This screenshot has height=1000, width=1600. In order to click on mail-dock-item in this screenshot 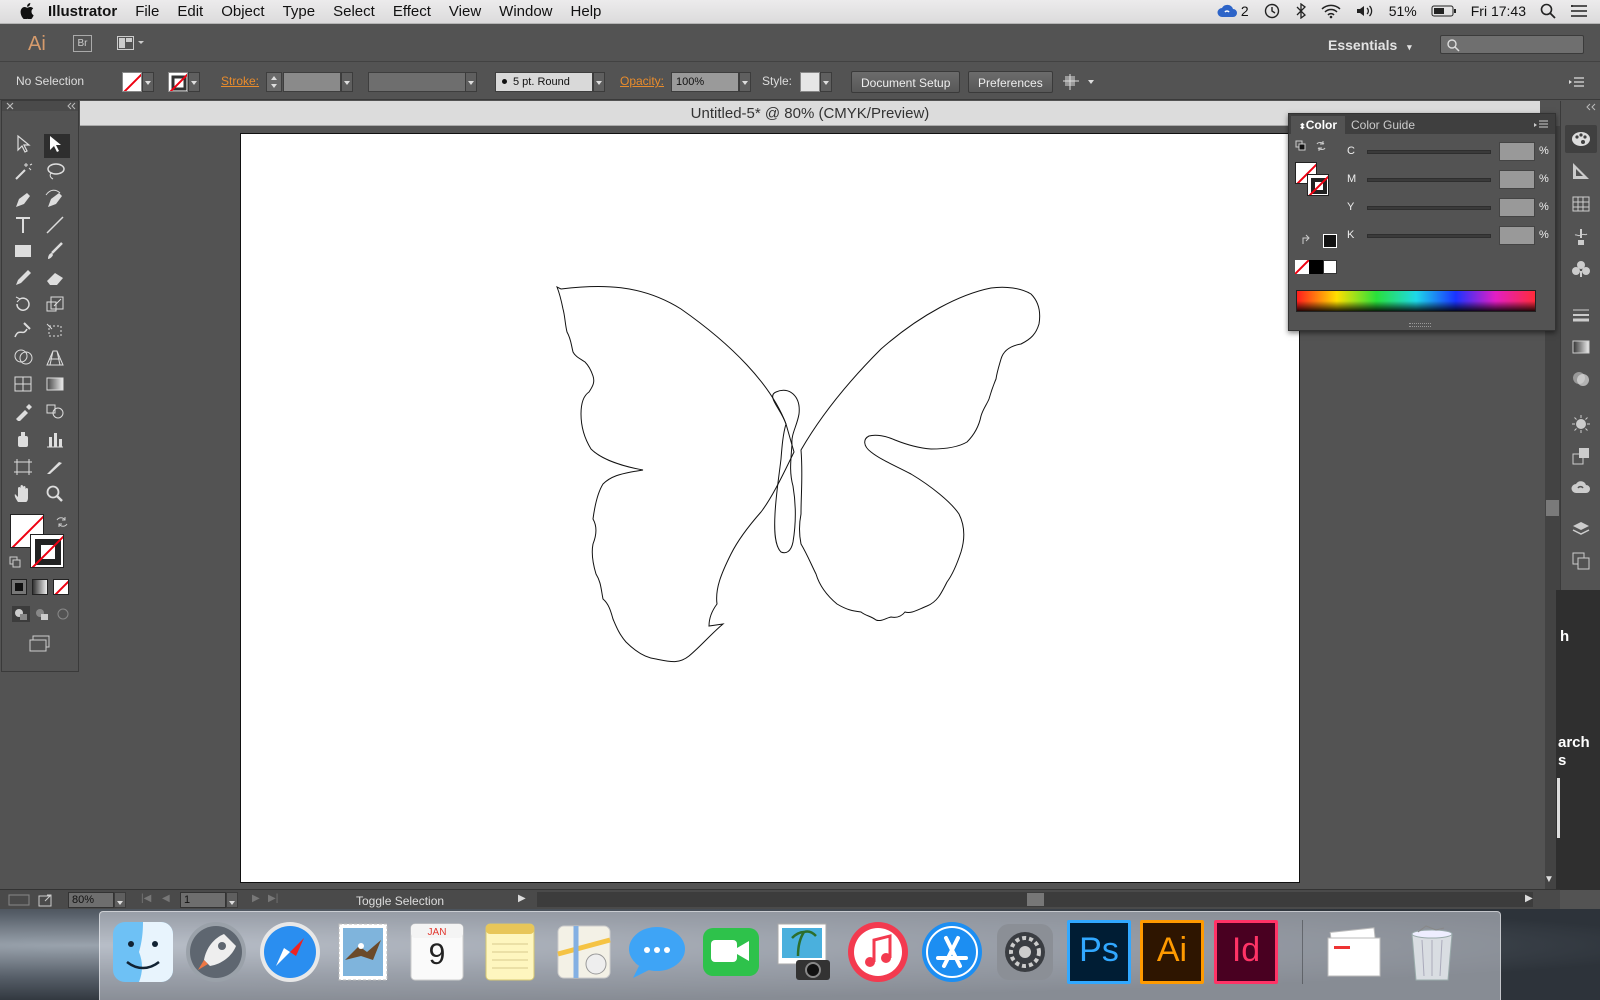, I will do `click(363, 952)`.